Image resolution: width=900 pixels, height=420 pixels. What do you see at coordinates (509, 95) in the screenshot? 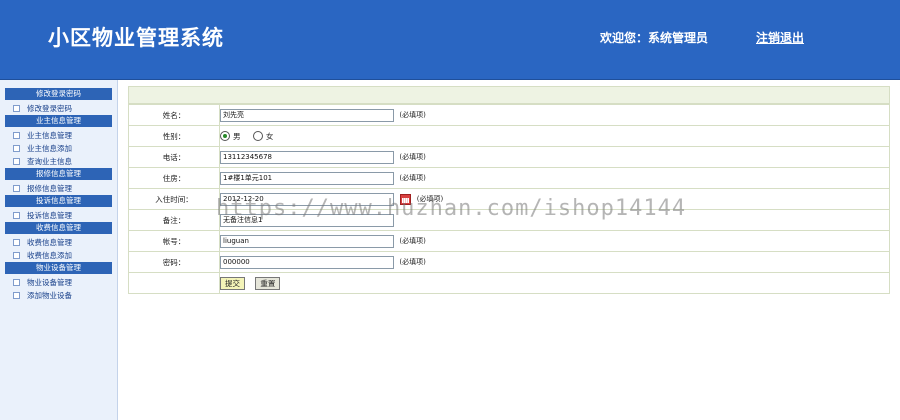
I see `form-top-bar` at bounding box center [509, 95].